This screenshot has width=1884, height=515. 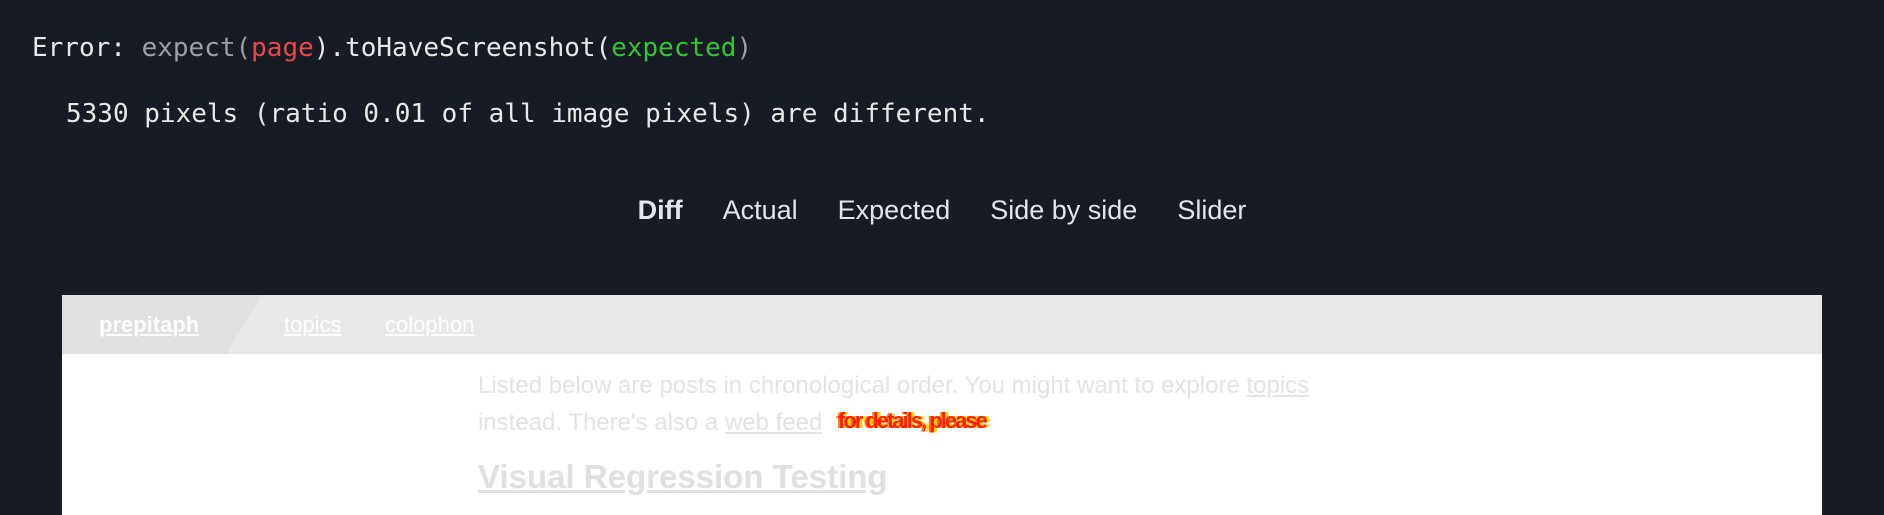 I want to click on site-brand-link: prepitaph, so click(x=149, y=325).